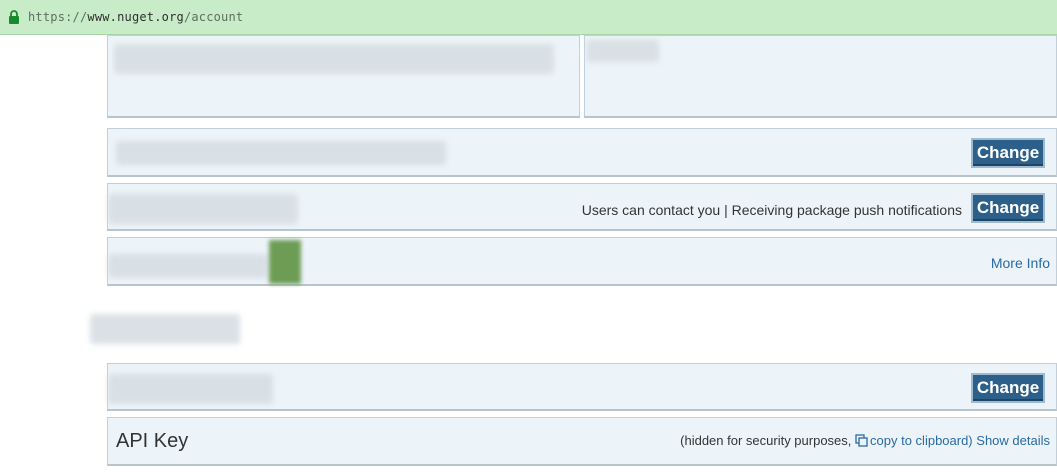  What do you see at coordinates (213, 17) in the screenshot?
I see `url-path: /account` at bounding box center [213, 17].